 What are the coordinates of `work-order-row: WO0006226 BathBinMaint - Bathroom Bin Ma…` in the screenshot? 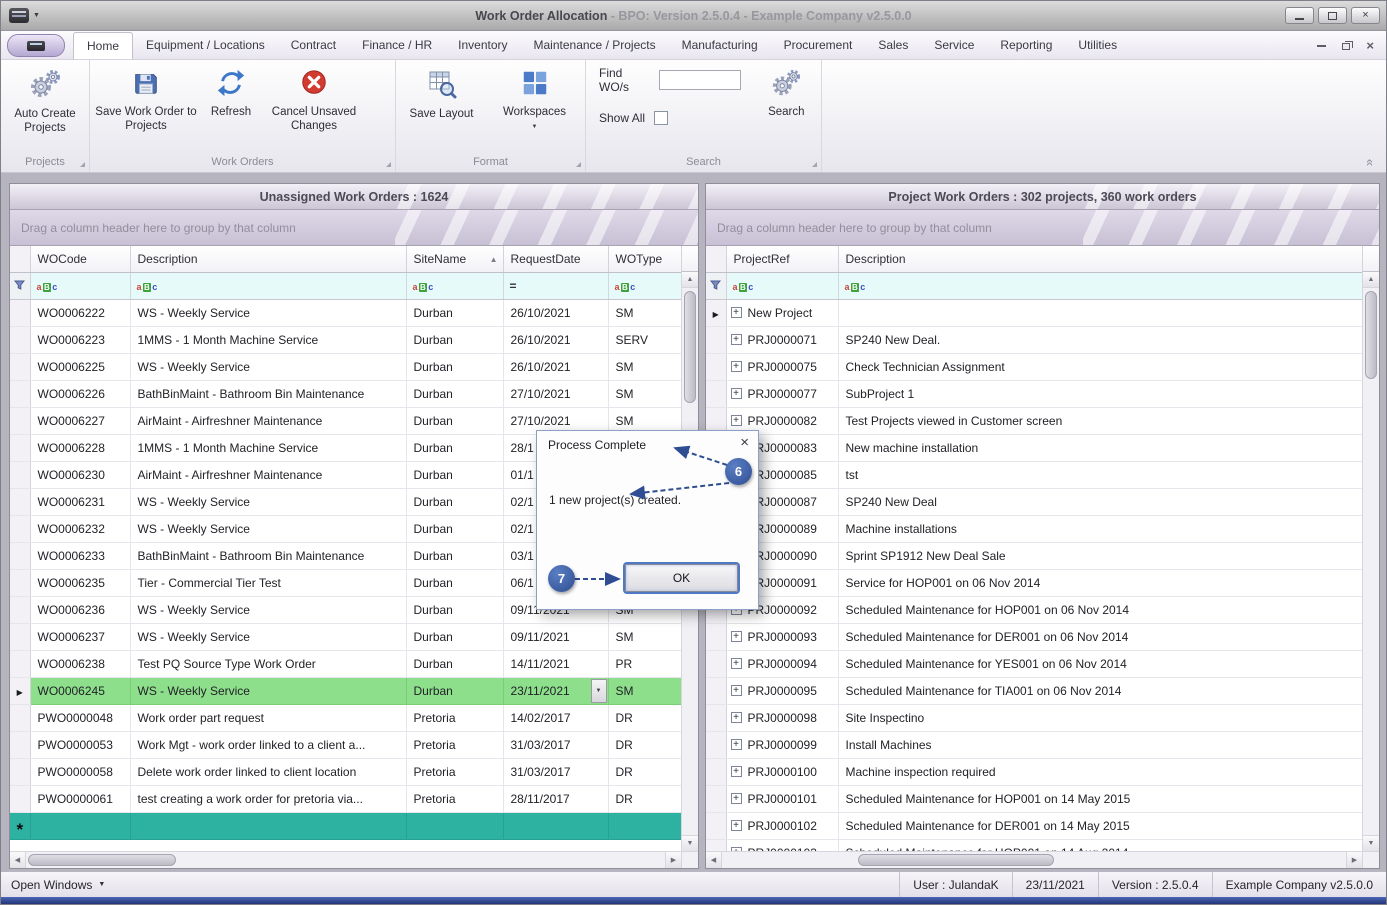 It's located at (346, 394).